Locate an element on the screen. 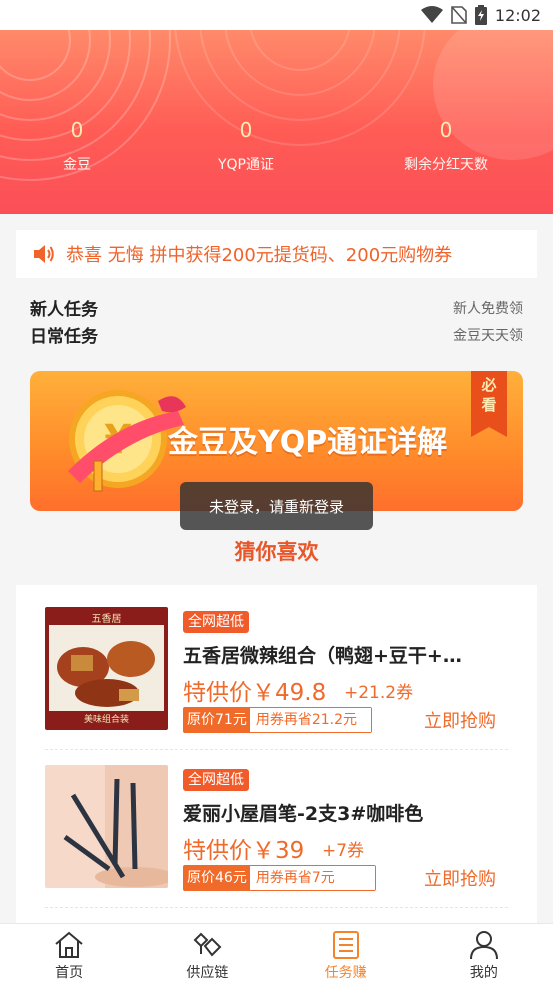  status-bar: 12:02 is located at coordinates (276, 15).